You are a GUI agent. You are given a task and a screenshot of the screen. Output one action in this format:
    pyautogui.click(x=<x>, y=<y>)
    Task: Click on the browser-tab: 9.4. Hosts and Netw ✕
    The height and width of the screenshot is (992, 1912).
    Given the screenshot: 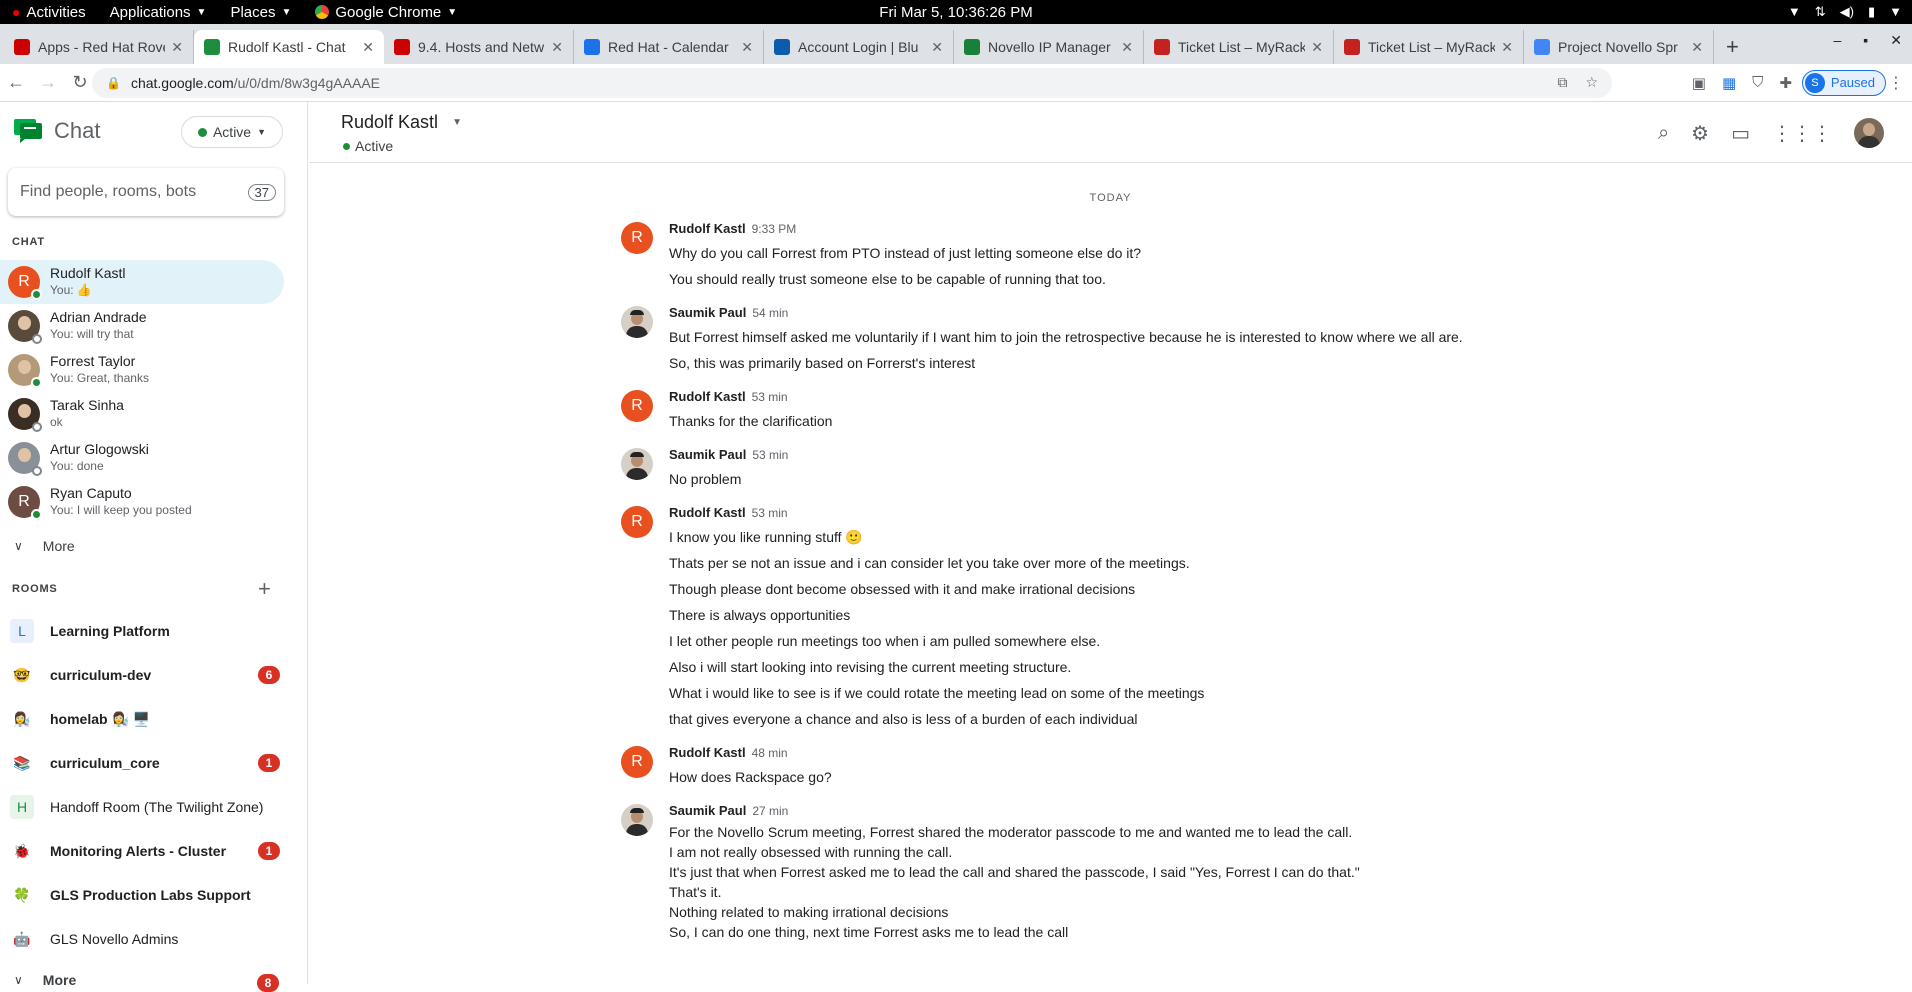 What is the action you would take?
    pyautogui.click(x=479, y=47)
    